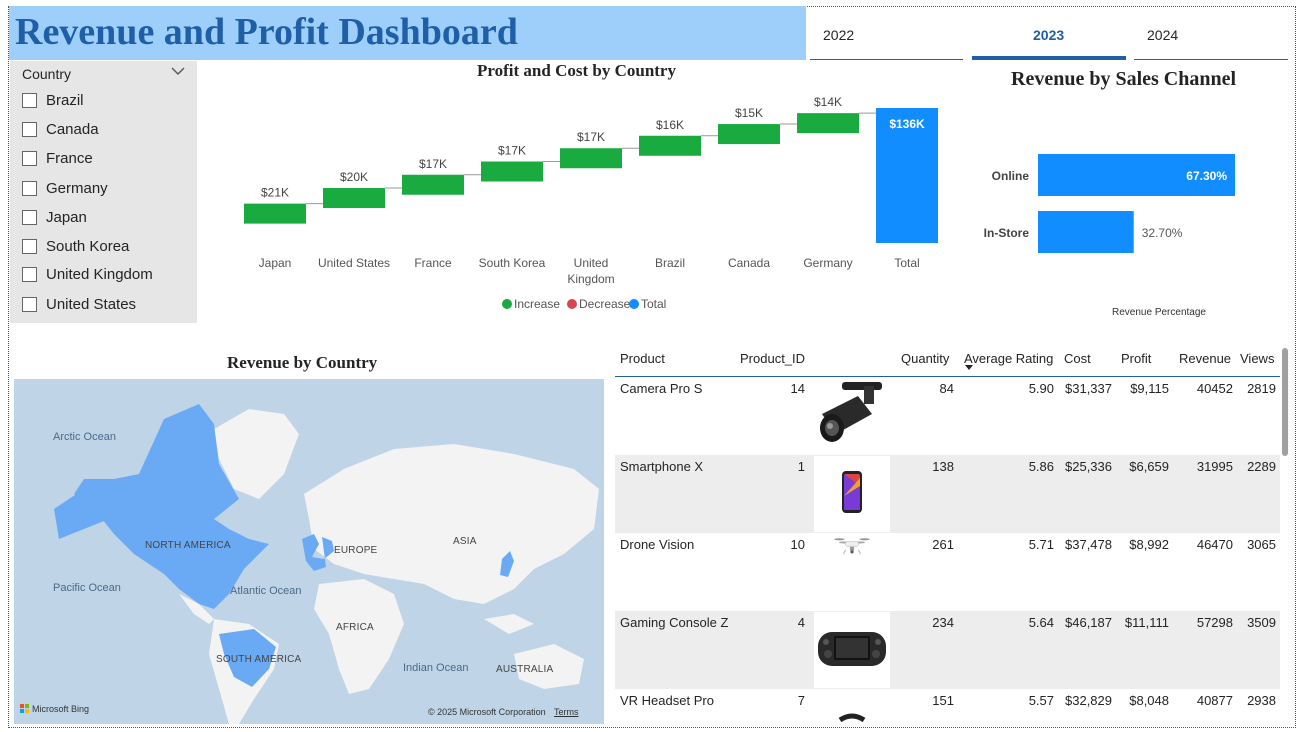 The height and width of the screenshot is (732, 1313). What do you see at coordinates (1041, 700) in the screenshot?
I see `cell-rating: 5.57` at bounding box center [1041, 700].